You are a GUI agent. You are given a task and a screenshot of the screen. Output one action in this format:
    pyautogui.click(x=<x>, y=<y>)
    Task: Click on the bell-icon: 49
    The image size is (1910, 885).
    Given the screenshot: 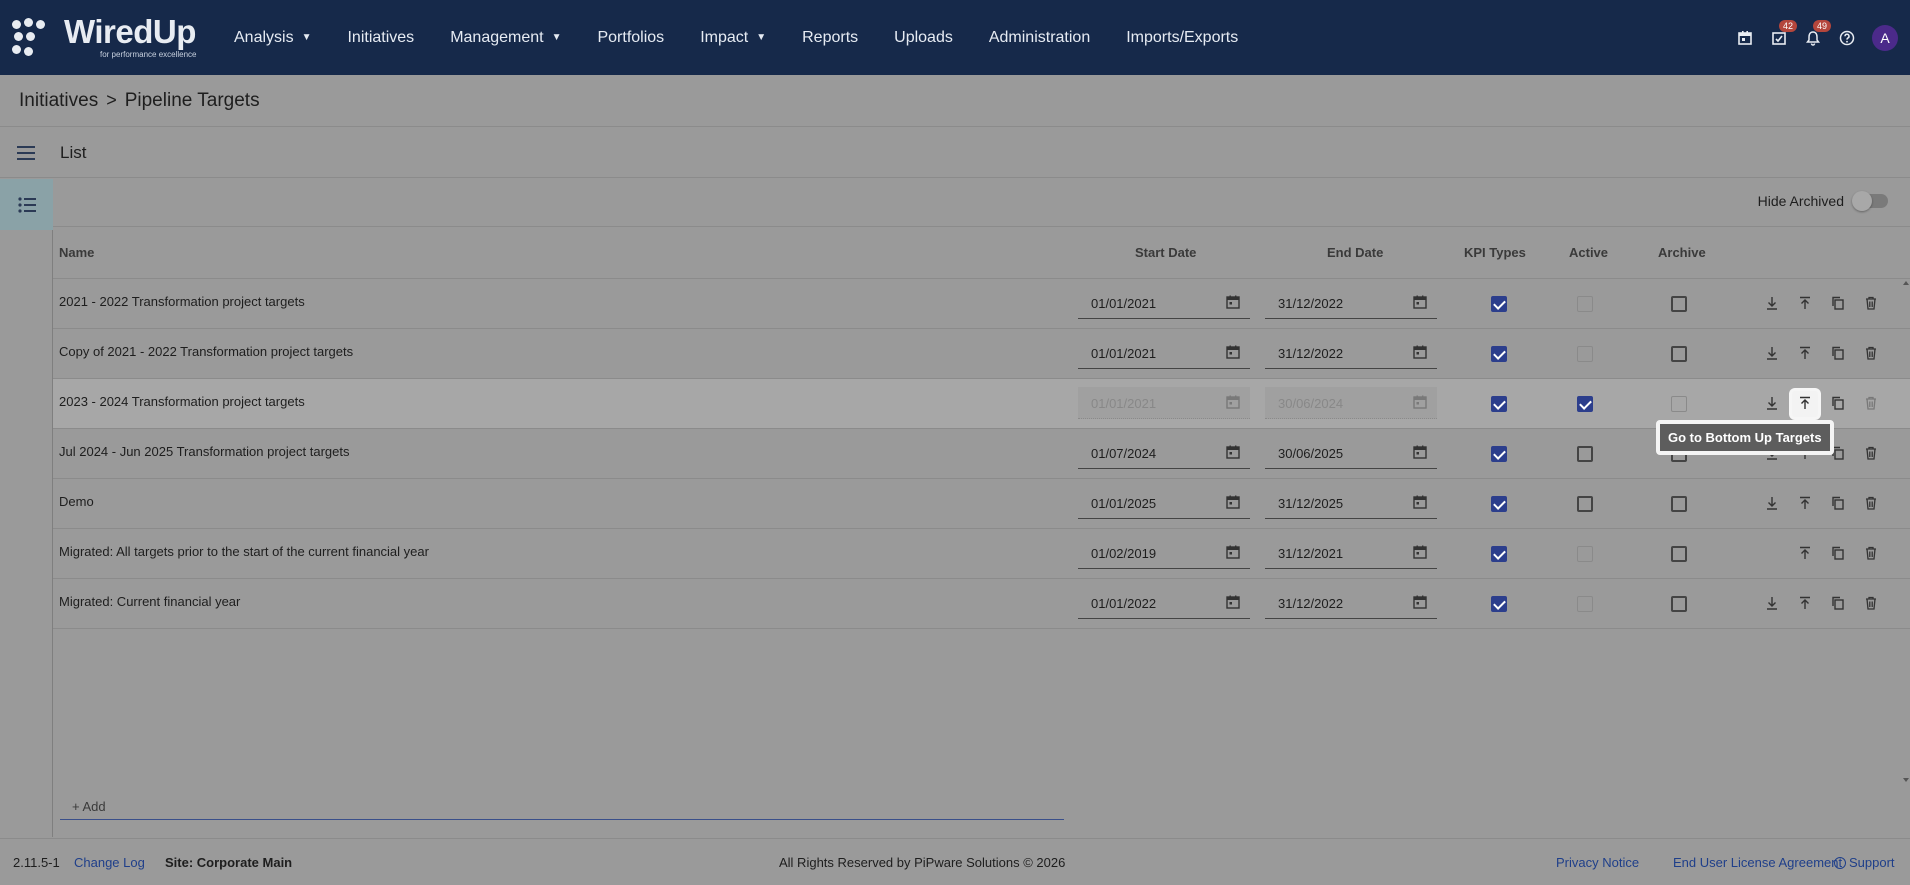 What is the action you would take?
    pyautogui.click(x=1814, y=37)
    